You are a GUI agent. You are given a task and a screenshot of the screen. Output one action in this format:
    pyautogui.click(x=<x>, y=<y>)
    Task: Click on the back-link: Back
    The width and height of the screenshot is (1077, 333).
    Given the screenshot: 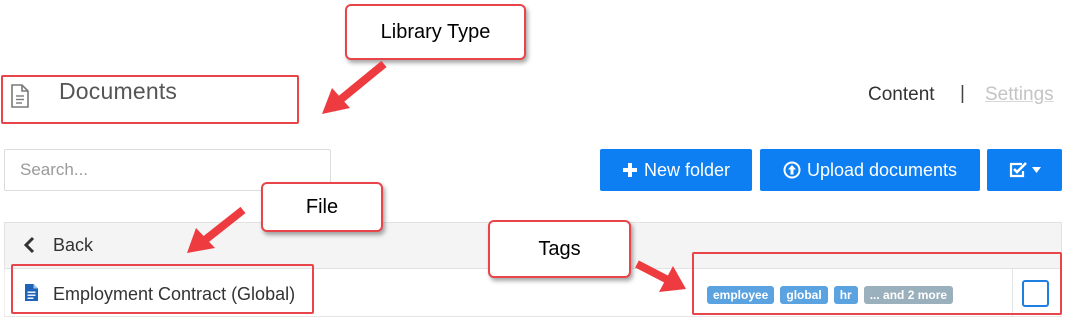 What is the action you would take?
    pyautogui.click(x=73, y=245)
    